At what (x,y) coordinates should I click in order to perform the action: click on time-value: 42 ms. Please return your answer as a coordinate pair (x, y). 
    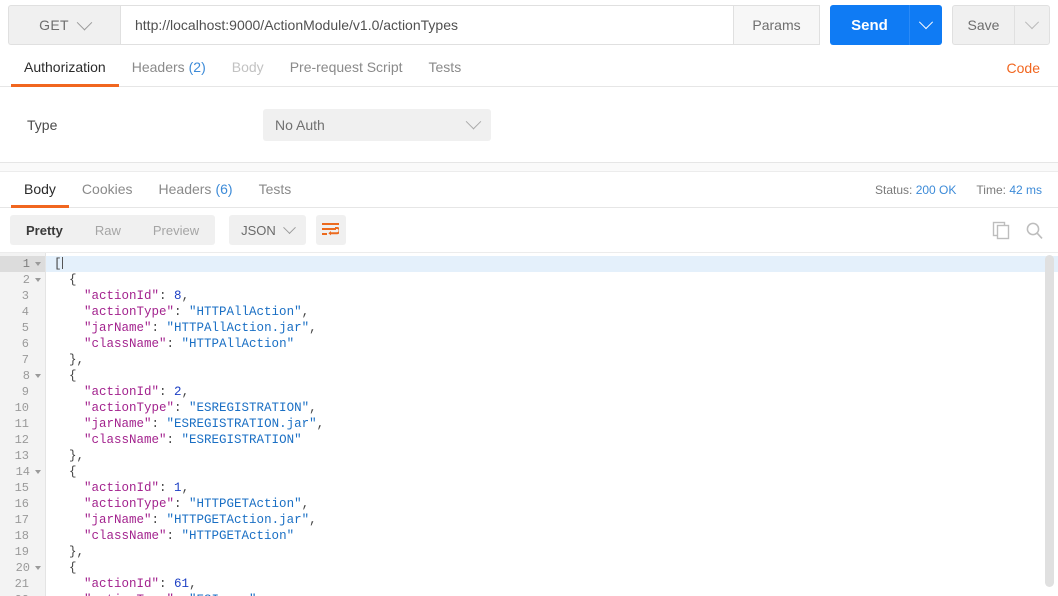
    Looking at the image, I should click on (1025, 189).